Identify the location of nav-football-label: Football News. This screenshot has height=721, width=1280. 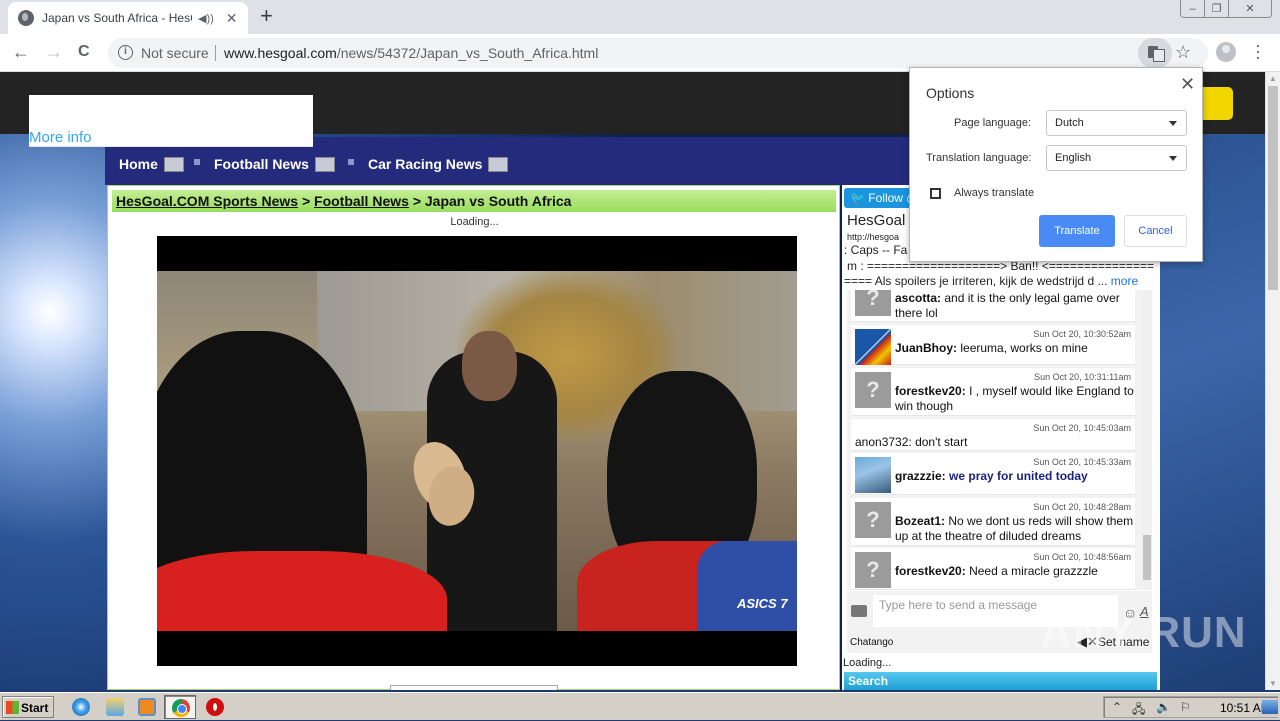
(261, 164).